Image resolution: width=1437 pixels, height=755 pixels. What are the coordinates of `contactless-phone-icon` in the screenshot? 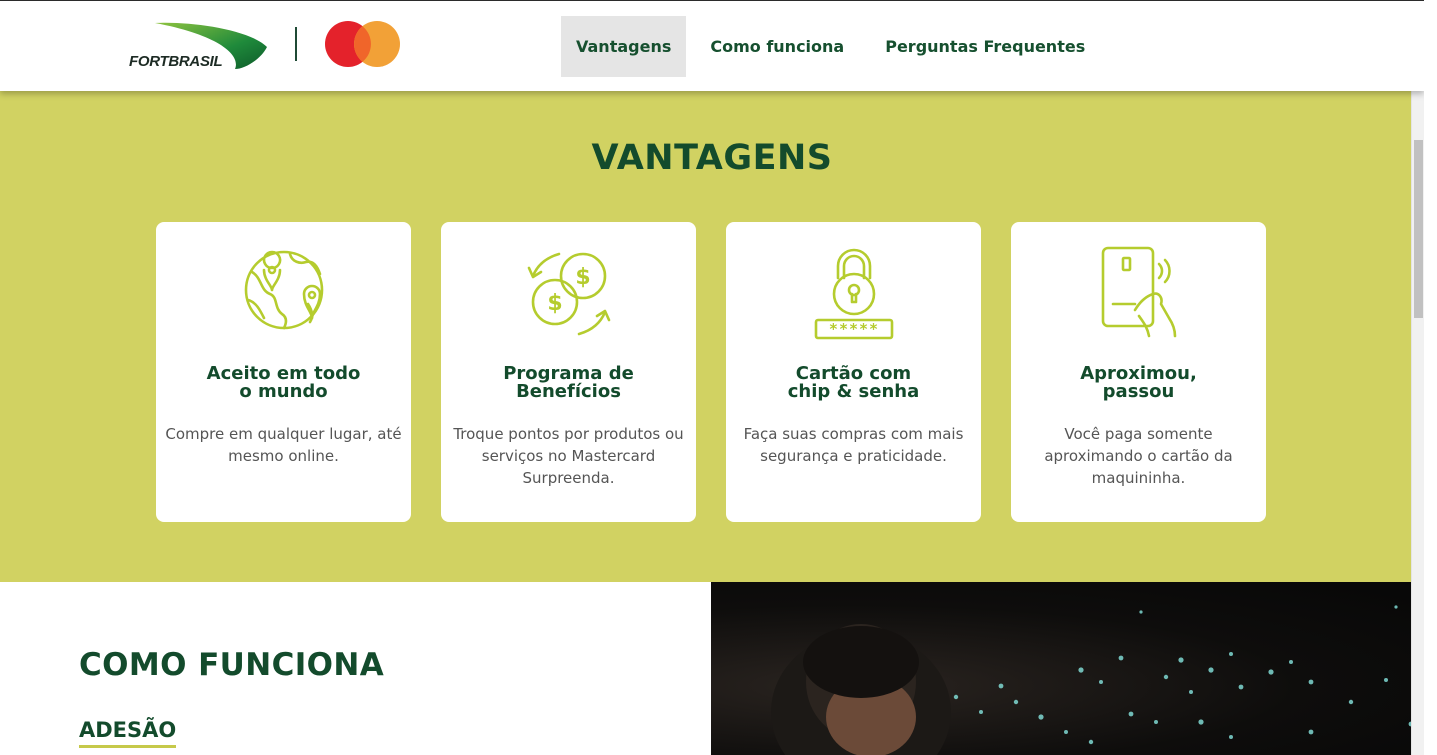 It's located at (1138, 294).